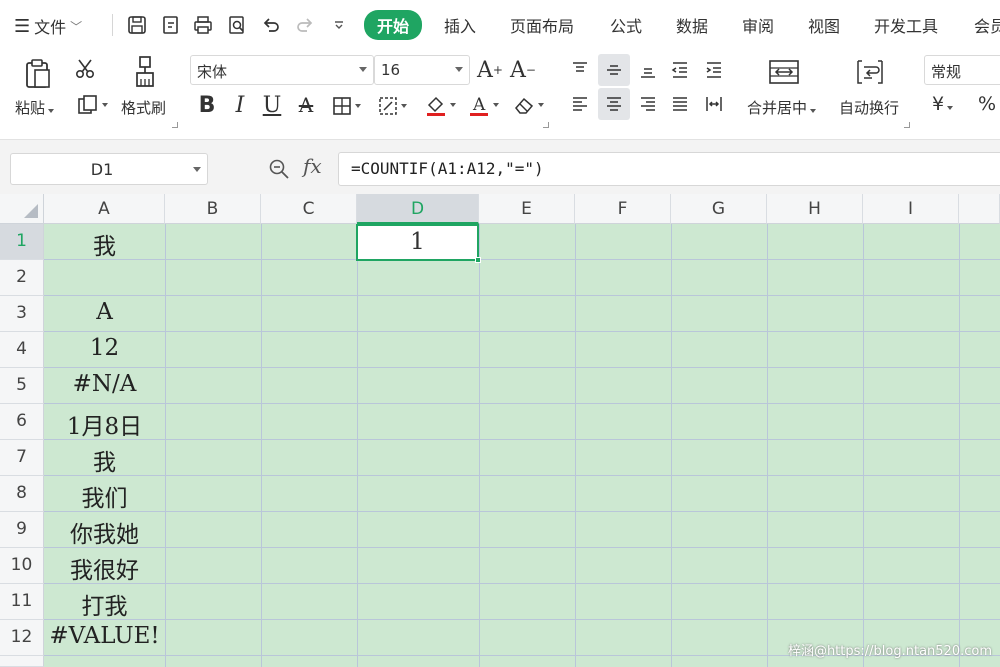  Describe the element at coordinates (312, 166) in the screenshot. I see `insert-function-button: fx` at that location.